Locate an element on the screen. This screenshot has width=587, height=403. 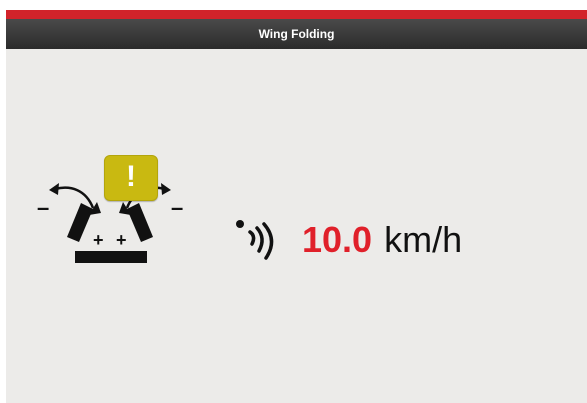
speed-unit: km/h is located at coordinates (423, 239).